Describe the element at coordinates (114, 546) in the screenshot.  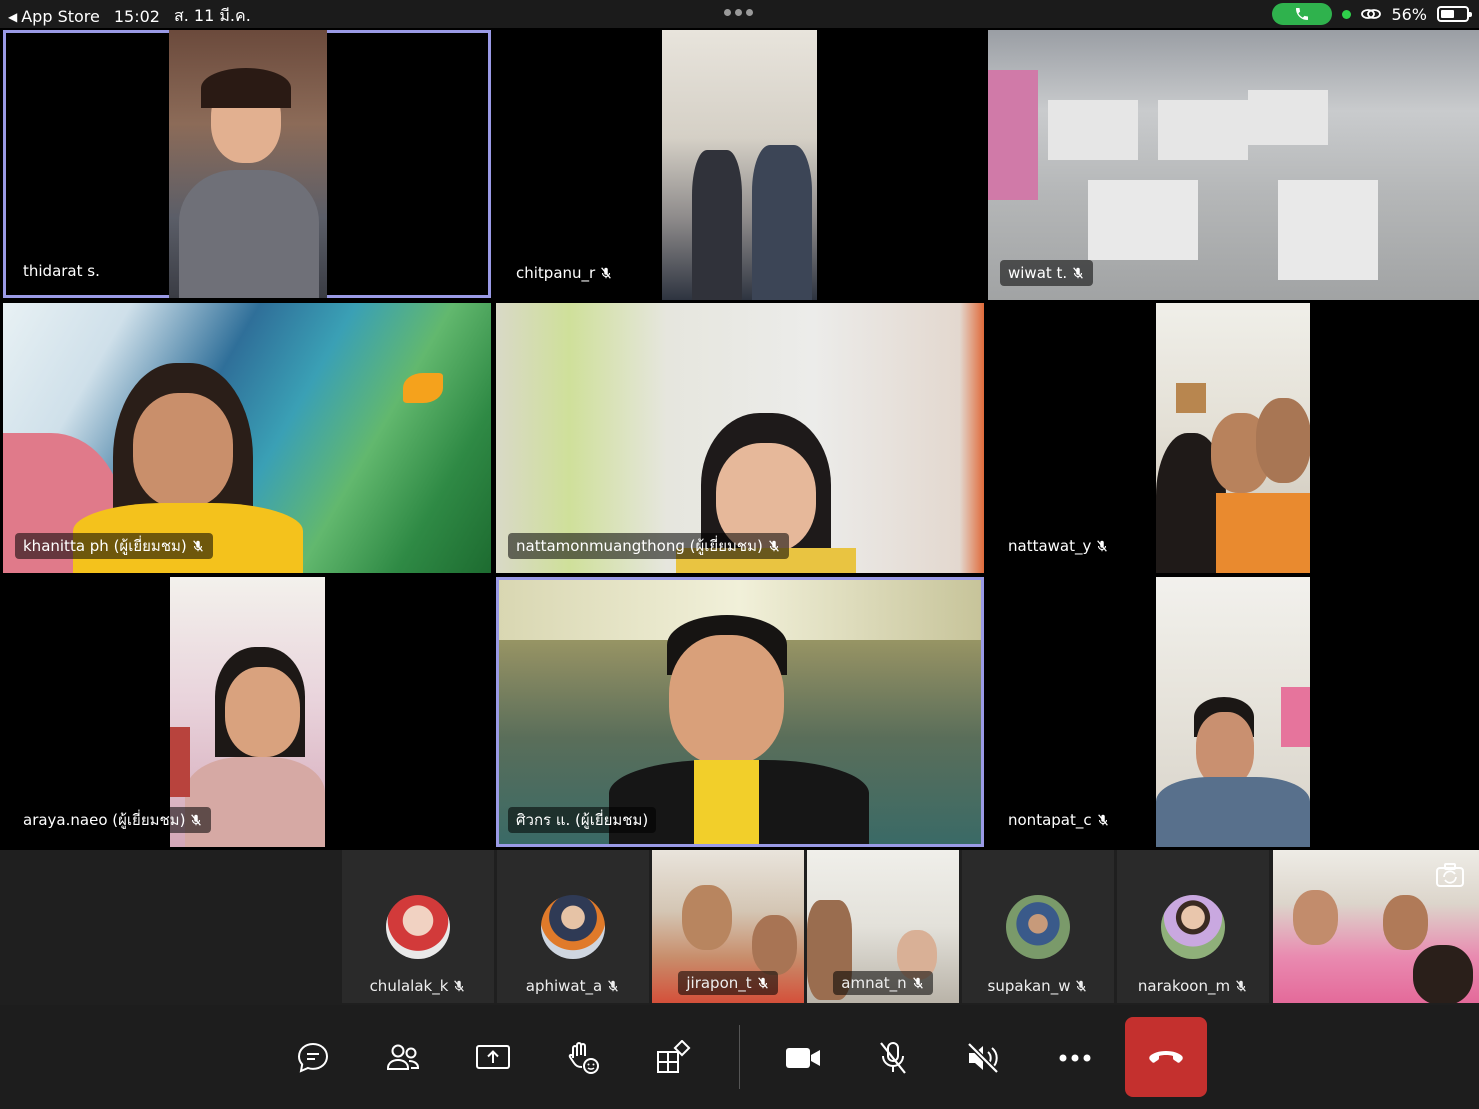
I see `participant-name-tag: khanitta ph (ผู้เยี่ยมชม)` at that location.